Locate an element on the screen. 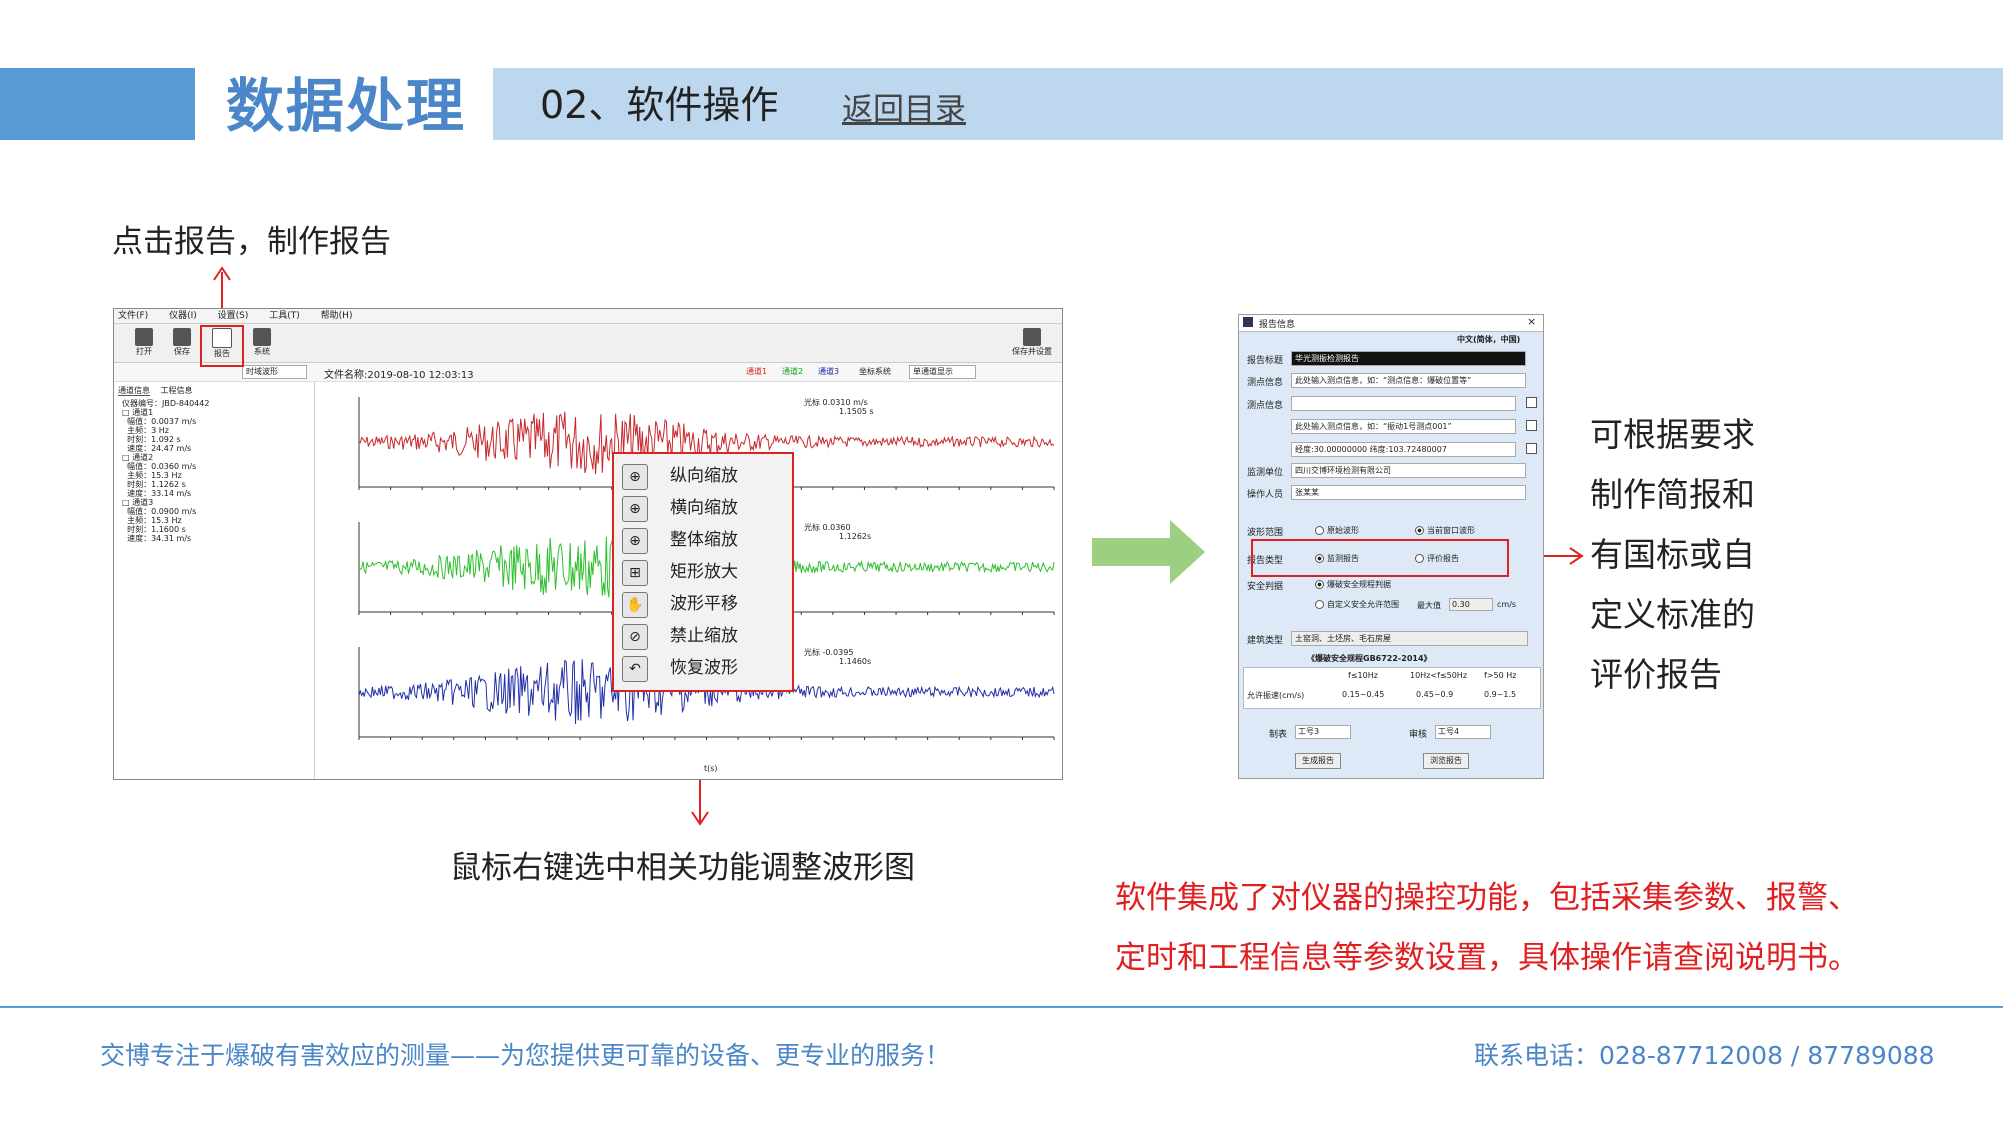 The width and height of the screenshot is (2003, 1129). settings-icon is located at coordinates (1032, 337).